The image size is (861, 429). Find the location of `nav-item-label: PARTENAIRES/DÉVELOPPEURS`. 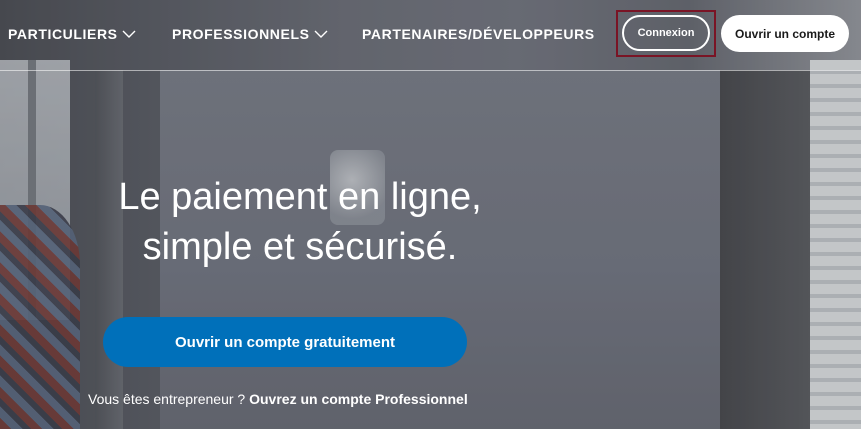

nav-item-label: PARTENAIRES/DÉVELOPPEURS is located at coordinates (478, 34).